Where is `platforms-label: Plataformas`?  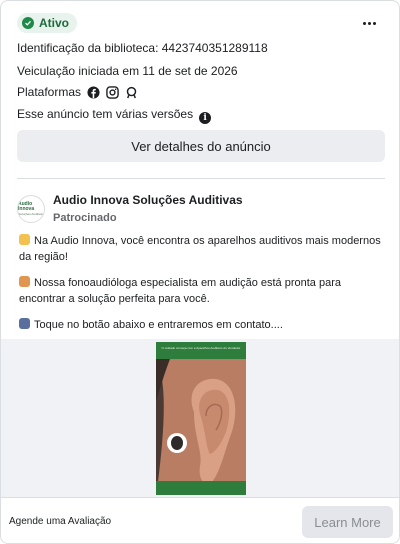
platforms-label: Plataformas is located at coordinates (49, 92).